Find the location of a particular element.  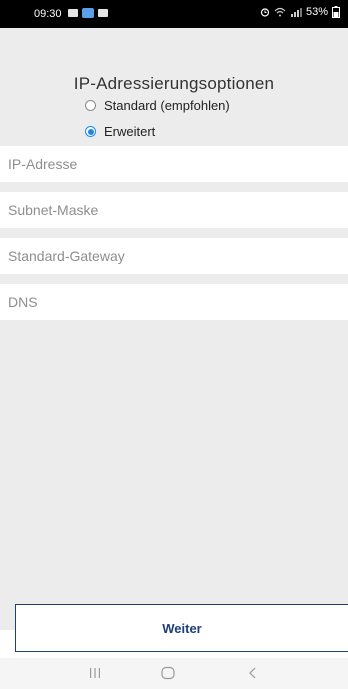

radio-option-advanced: Erweitert is located at coordinates (120, 131).